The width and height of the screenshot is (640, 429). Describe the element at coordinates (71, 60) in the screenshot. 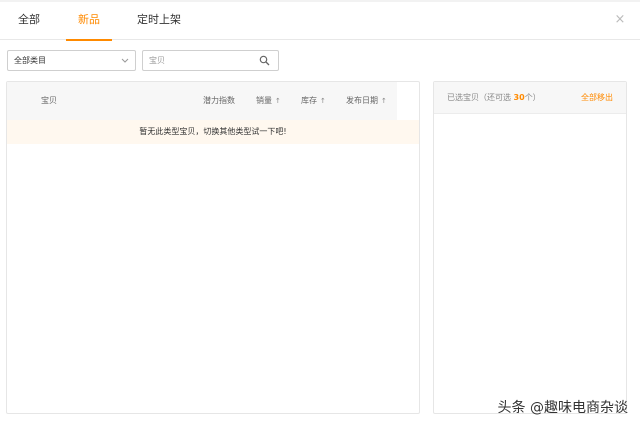

I see `category-select: 全部类目` at that location.